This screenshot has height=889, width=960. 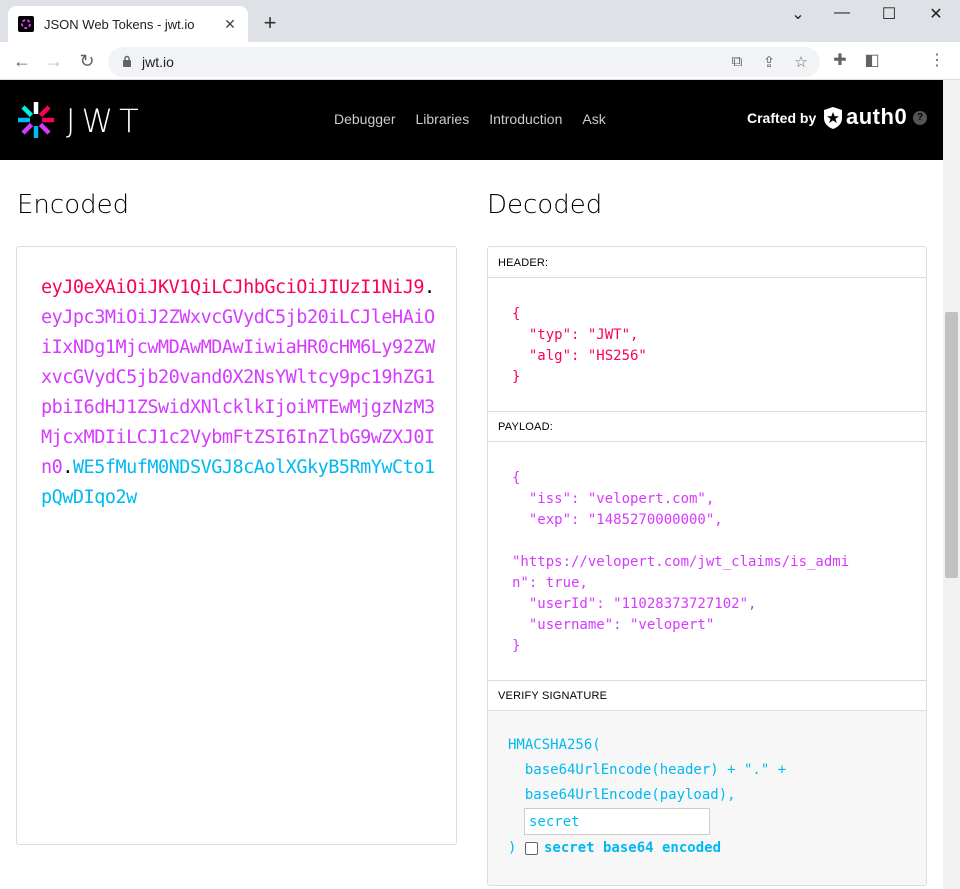 I want to click on page-scrollbar, so click(x=951, y=484).